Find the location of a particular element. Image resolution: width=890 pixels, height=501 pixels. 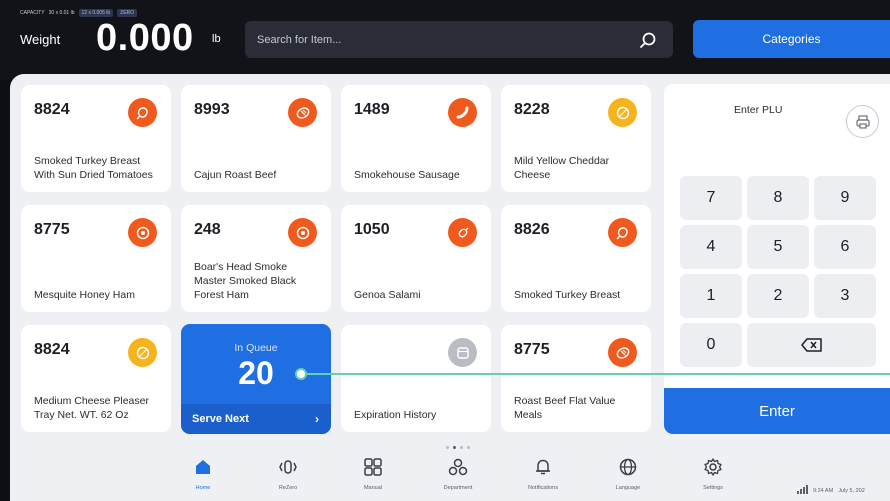

nav-label: Home is located at coordinates (203, 488).